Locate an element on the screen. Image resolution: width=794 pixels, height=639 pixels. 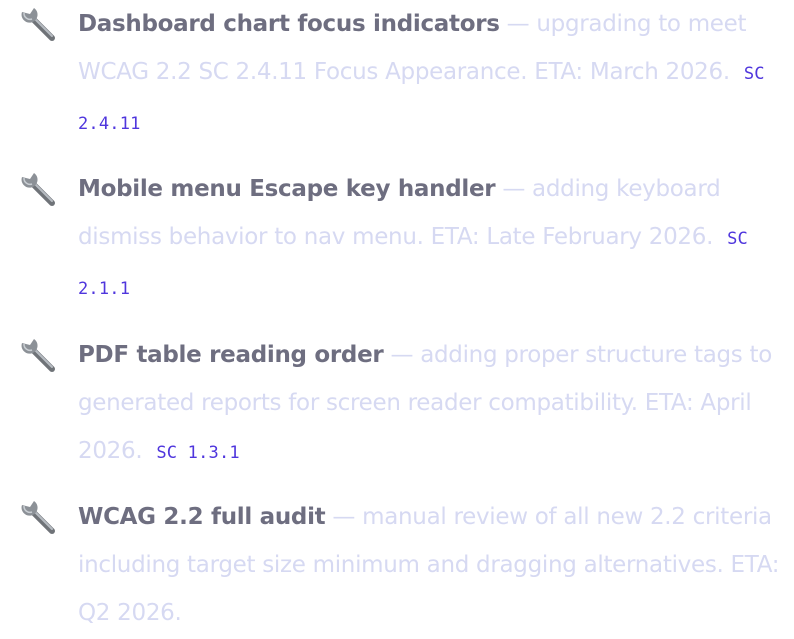
item-title: Dashboard chart focus indicators is located at coordinates (289, 24).